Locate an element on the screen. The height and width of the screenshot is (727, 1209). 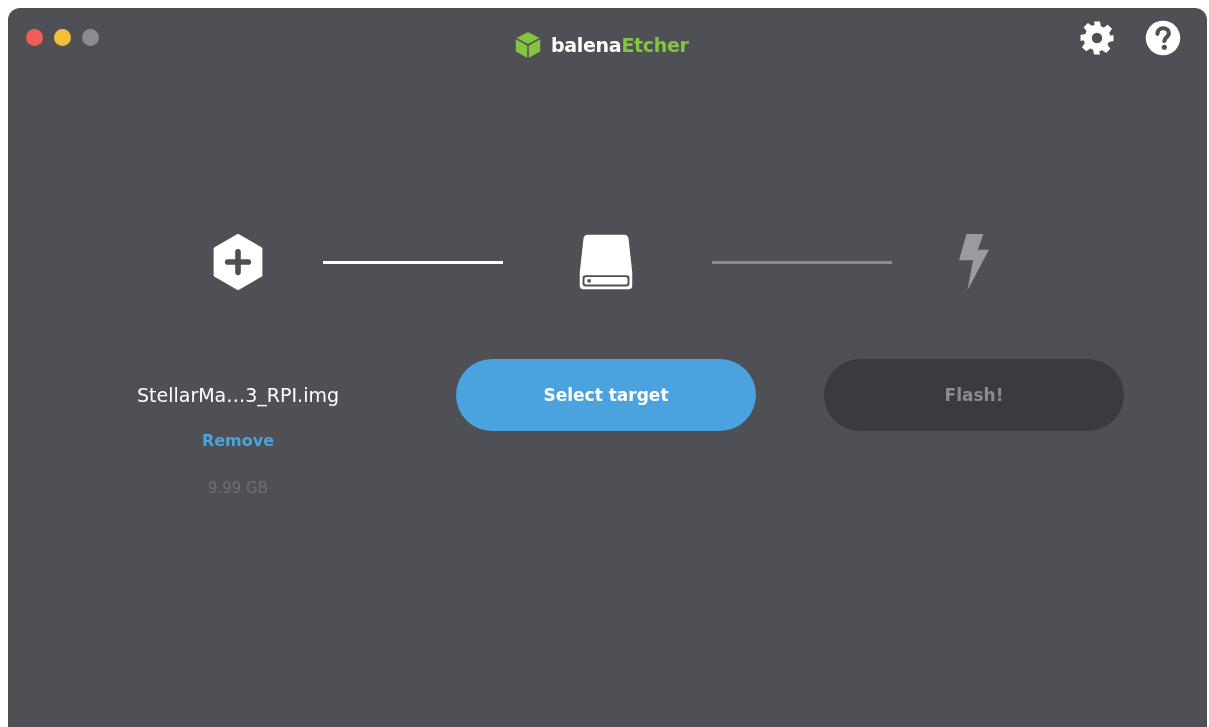
app-title: balena is located at coordinates (586, 45).